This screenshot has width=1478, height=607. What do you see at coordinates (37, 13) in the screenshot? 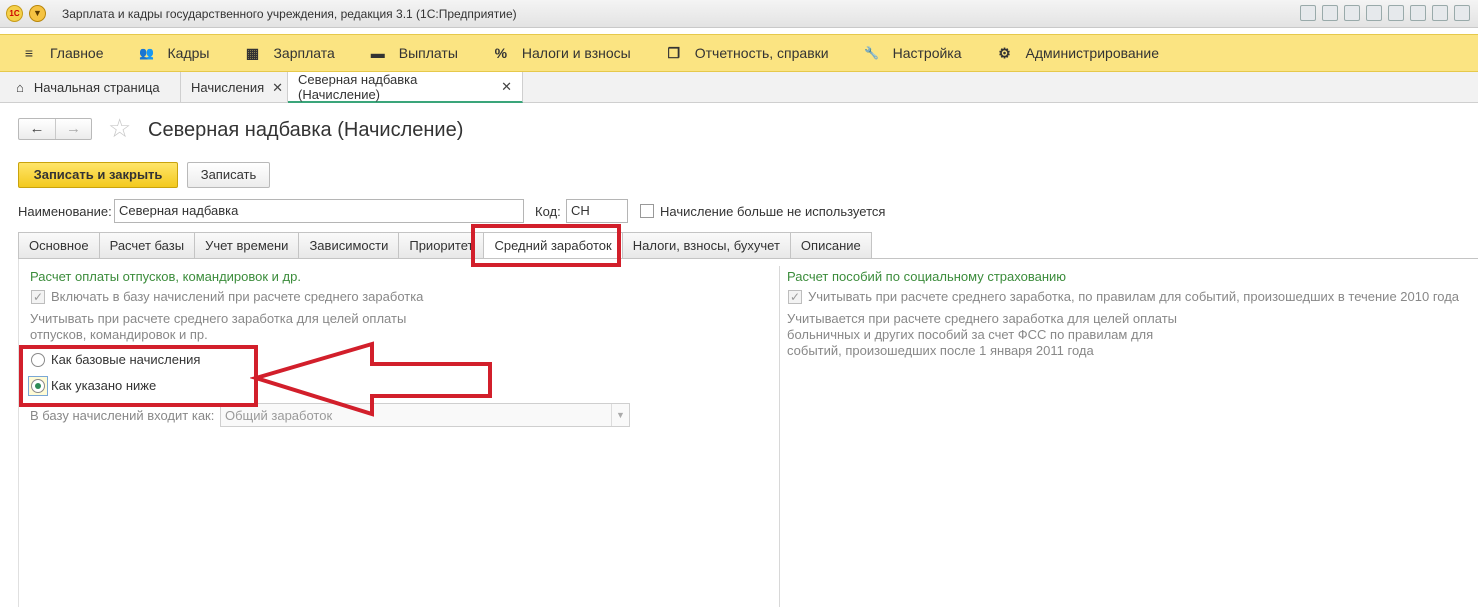
I see `main-menu-dropdown-icon: ▼` at bounding box center [37, 13].